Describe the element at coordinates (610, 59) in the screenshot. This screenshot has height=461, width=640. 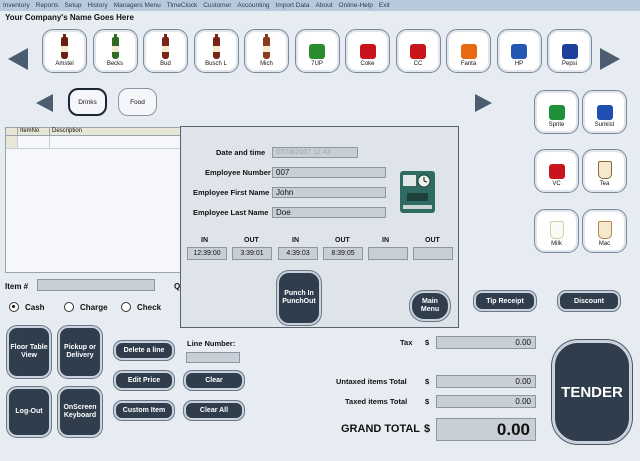
I see `scroll-right-arrow-icon` at that location.